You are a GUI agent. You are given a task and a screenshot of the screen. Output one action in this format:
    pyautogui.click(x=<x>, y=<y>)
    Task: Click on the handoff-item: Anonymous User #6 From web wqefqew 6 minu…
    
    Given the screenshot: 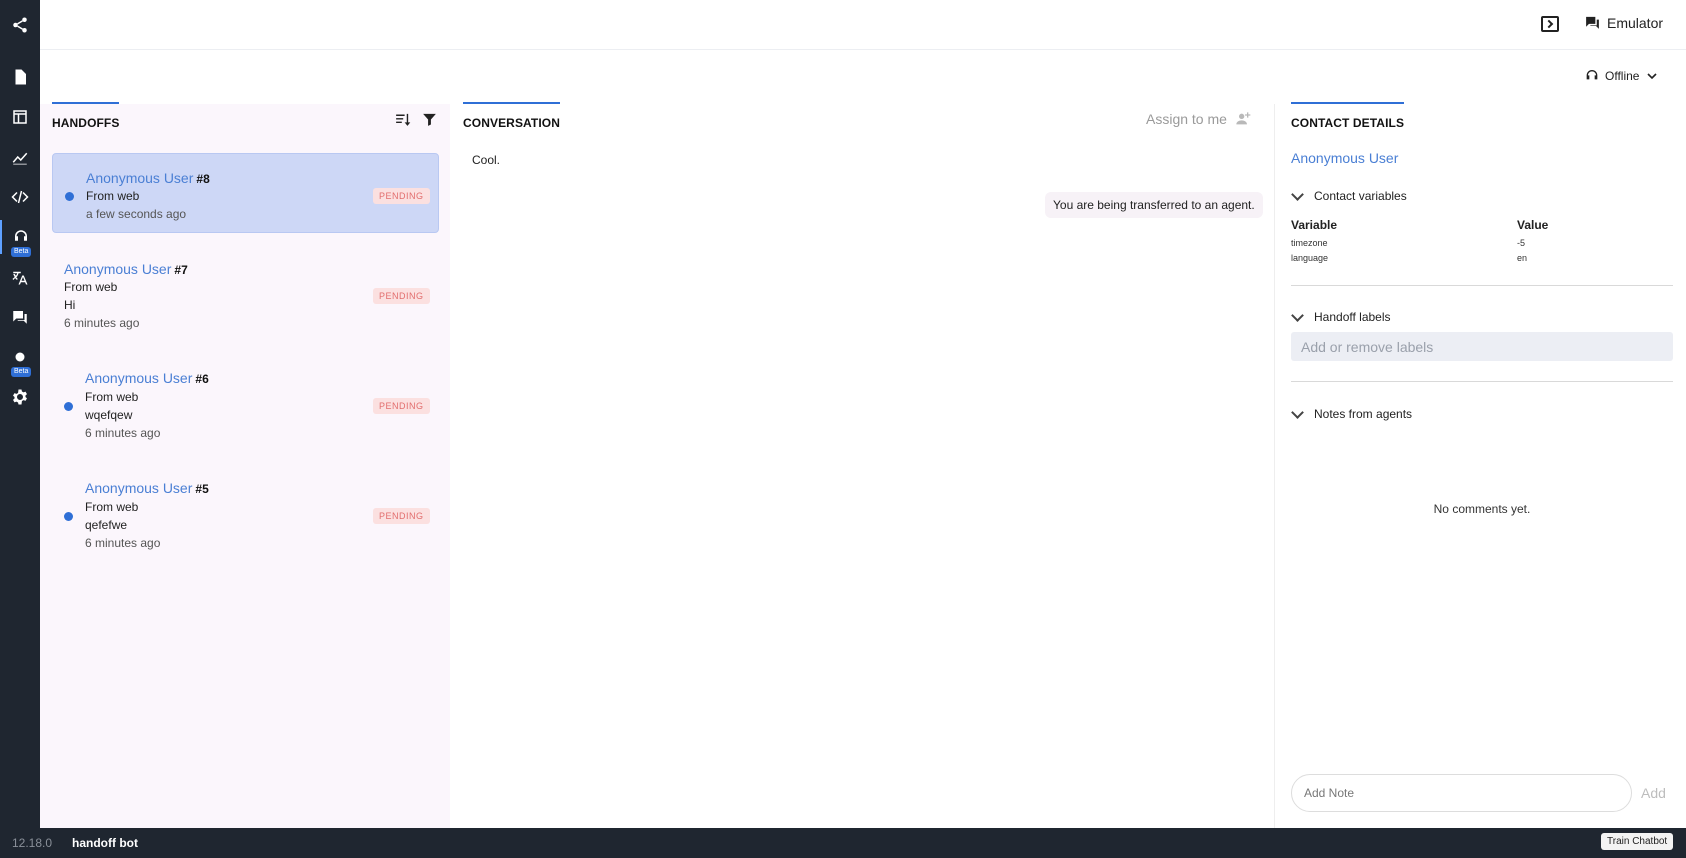 What is the action you would take?
    pyautogui.click(x=245, y=402)
    